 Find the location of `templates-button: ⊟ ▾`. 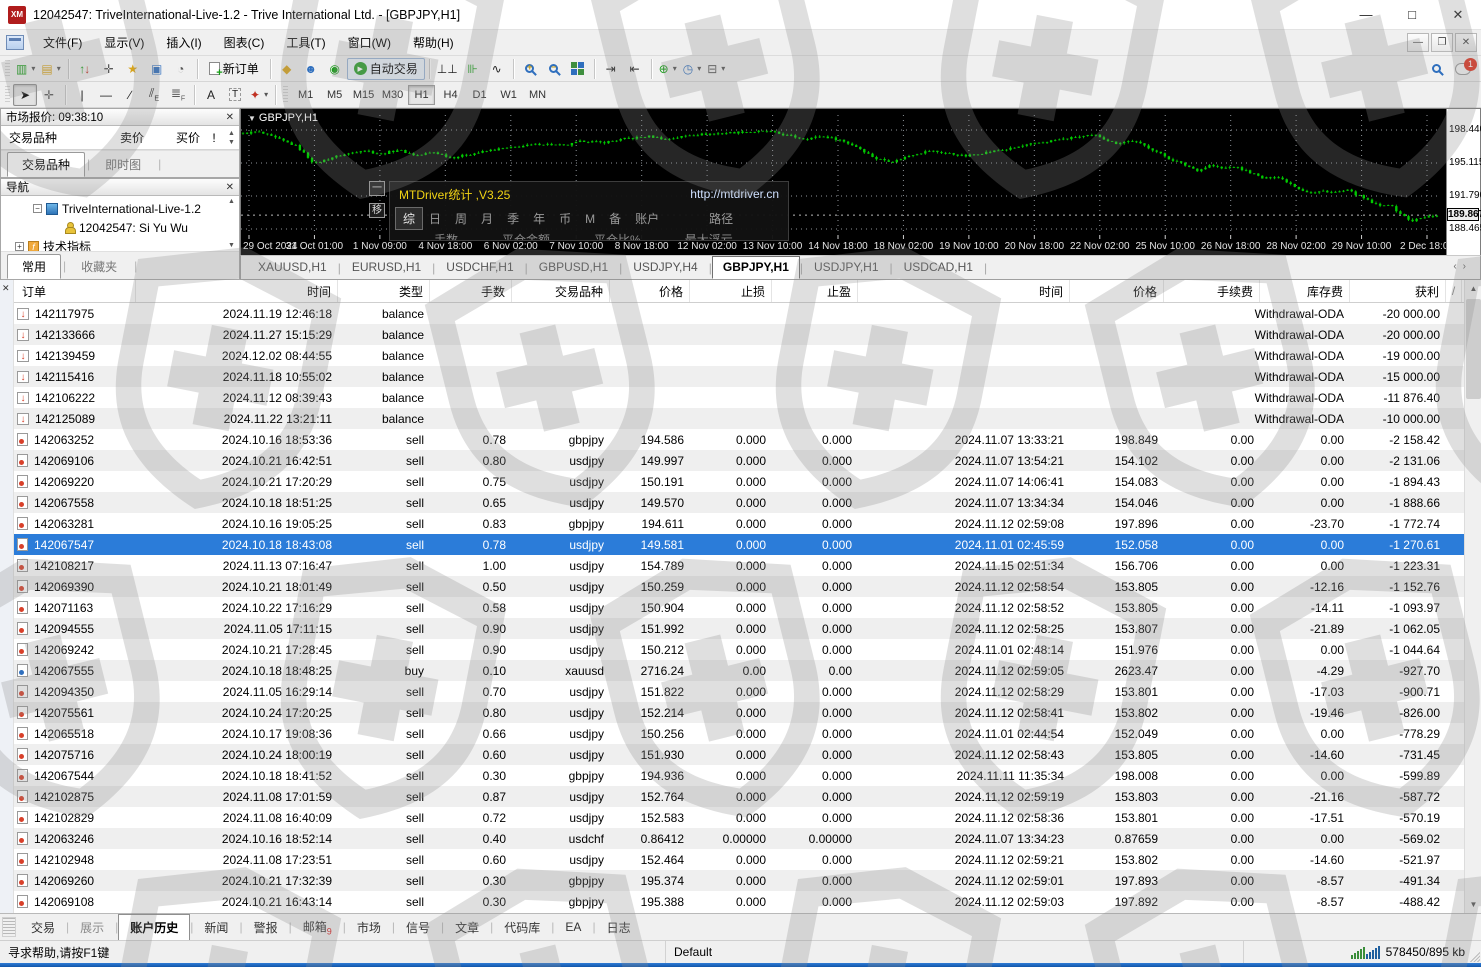

templates-button: ⊟ ▾ is located at coordinates (716, 69).